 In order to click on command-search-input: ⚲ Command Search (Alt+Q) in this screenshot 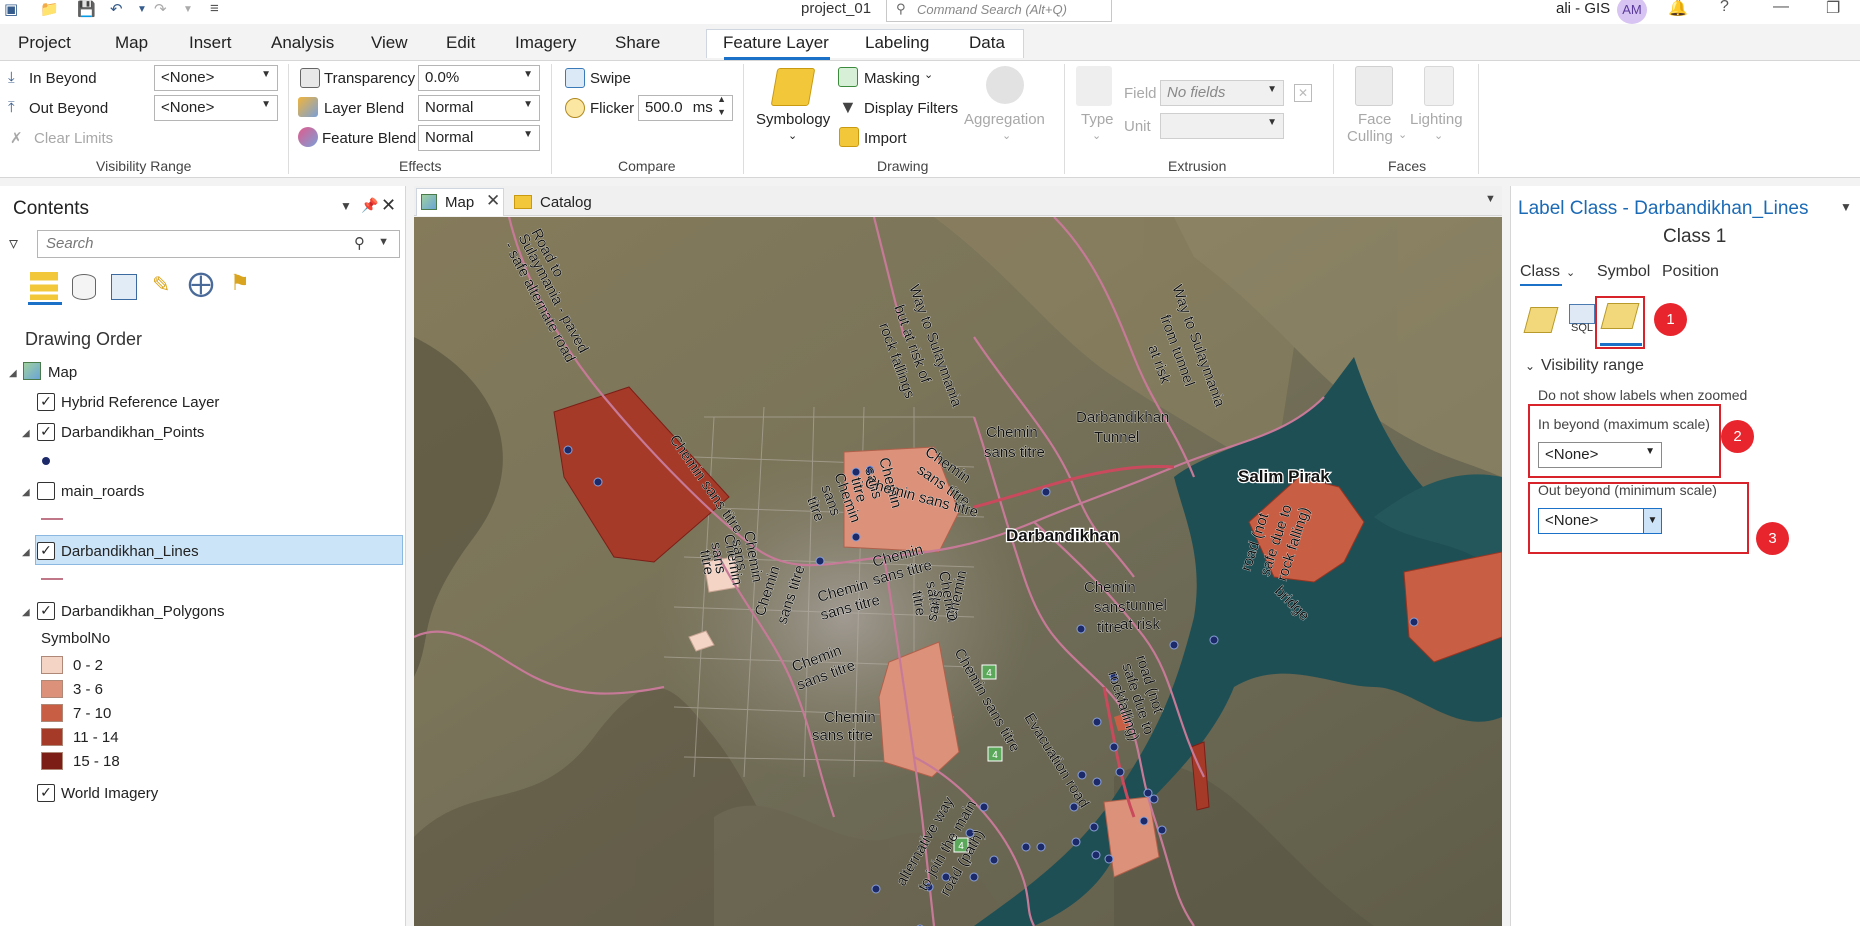, I will do `click(999, 11)`.